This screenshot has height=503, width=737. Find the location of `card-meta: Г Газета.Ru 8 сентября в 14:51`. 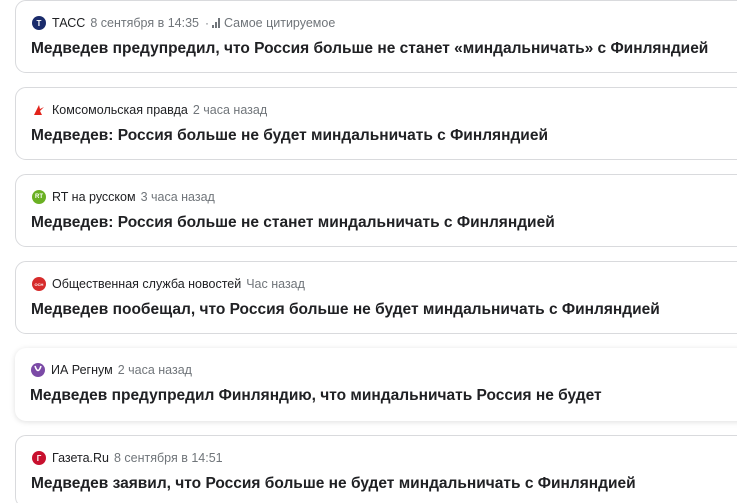

card-meta: Г Газета.Ru 8 сентября в 14:51 is located at coordinates (127, 458).